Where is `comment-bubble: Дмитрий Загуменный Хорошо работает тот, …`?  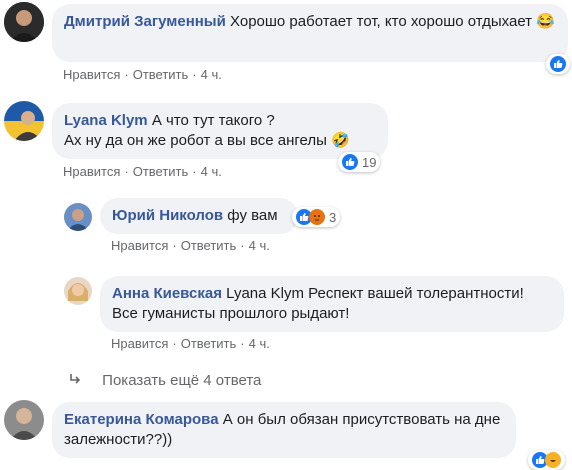 comment-bubble: Дмитрий Загуменный Хорошо работает тот, … is located at coordinates (310, 33).